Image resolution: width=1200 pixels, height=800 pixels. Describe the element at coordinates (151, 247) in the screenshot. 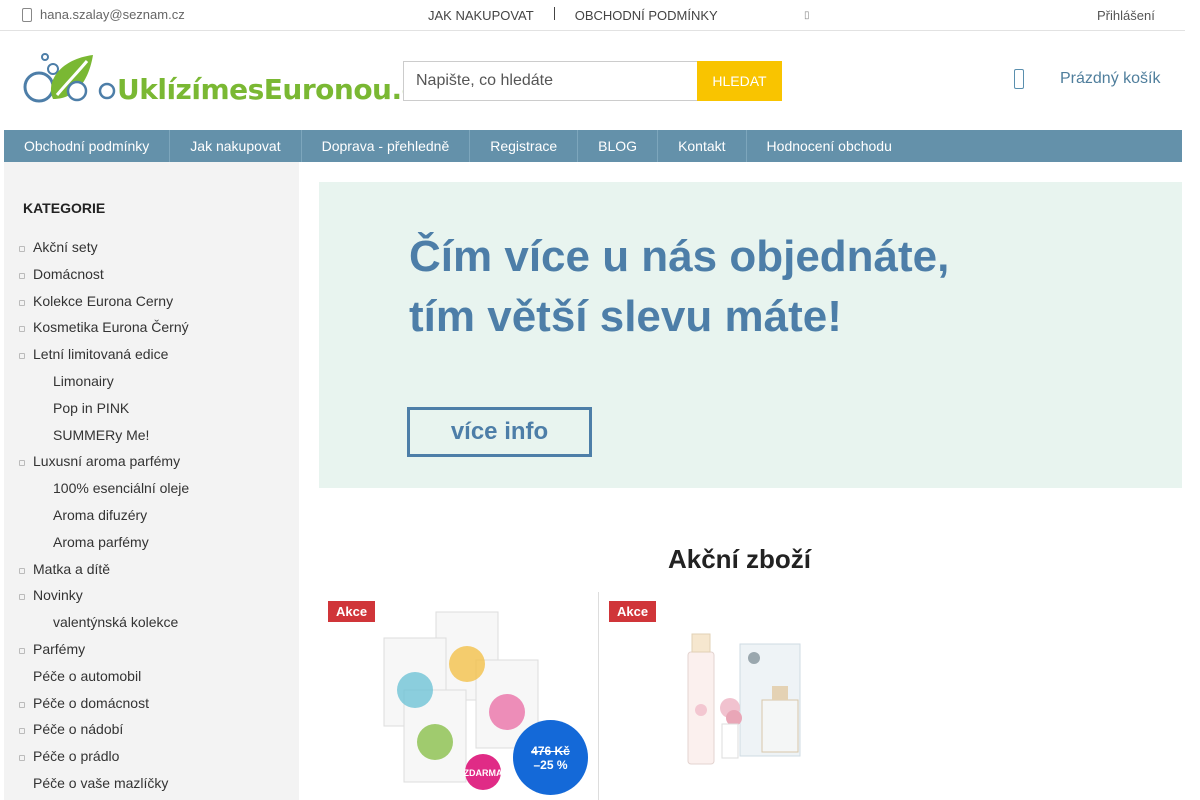

I see `category-item: Akční sety` at that location.